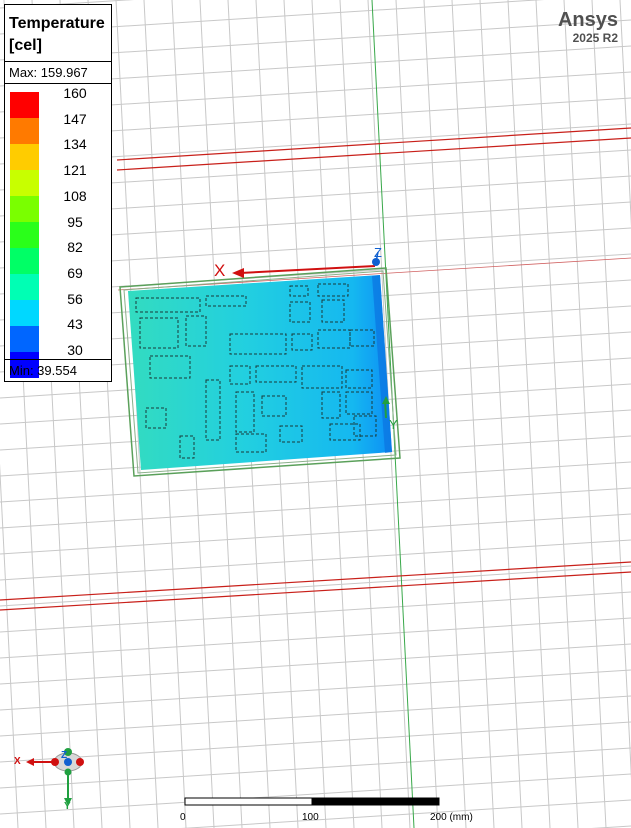 This screenshot has width=631, height=828. Describe the element at coordinates (260, 372) in the screenshot. I see `board-temperature-surface` at that location.